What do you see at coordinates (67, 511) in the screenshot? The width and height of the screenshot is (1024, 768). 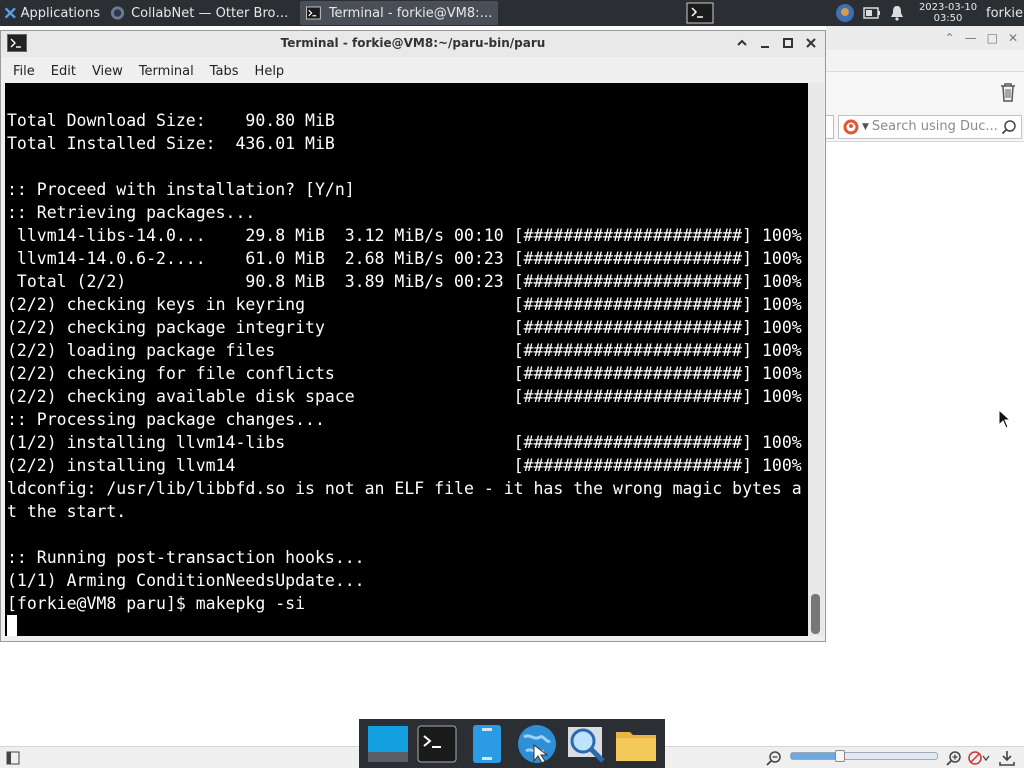 I see `terminal-line: t the start.` at bounding box center [67, 511].